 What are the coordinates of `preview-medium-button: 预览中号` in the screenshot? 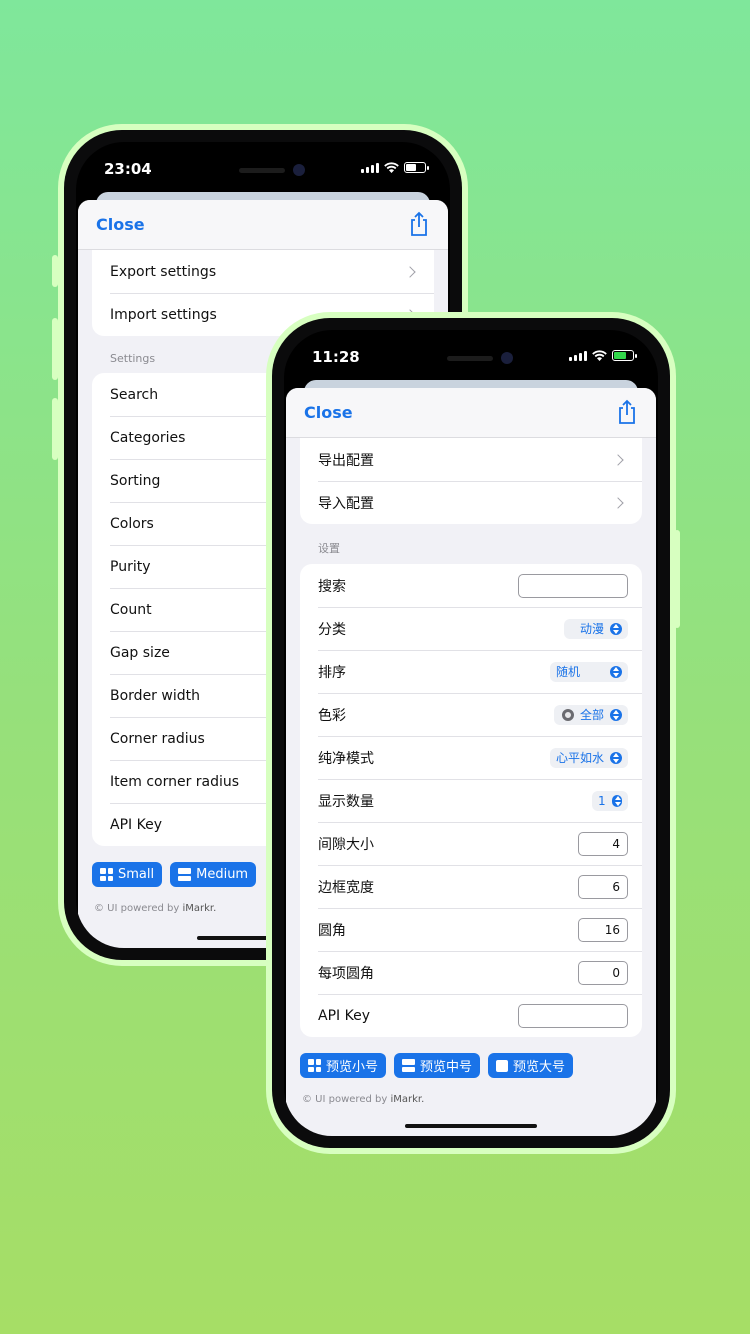 It's located at (437, 1065).